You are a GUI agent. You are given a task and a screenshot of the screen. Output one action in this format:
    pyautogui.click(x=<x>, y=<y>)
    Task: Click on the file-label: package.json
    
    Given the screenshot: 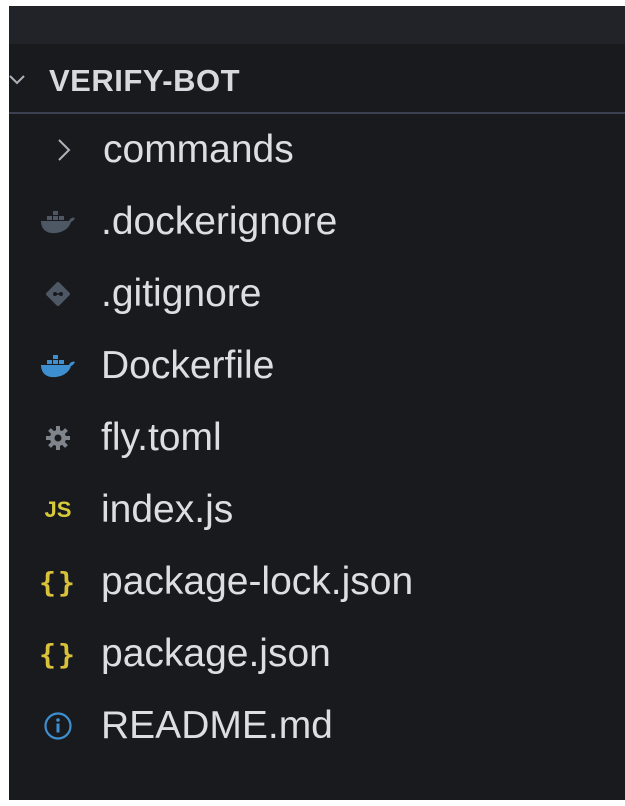 What is the action you would take?
    pyautogui.click(x=216, y=653)
    